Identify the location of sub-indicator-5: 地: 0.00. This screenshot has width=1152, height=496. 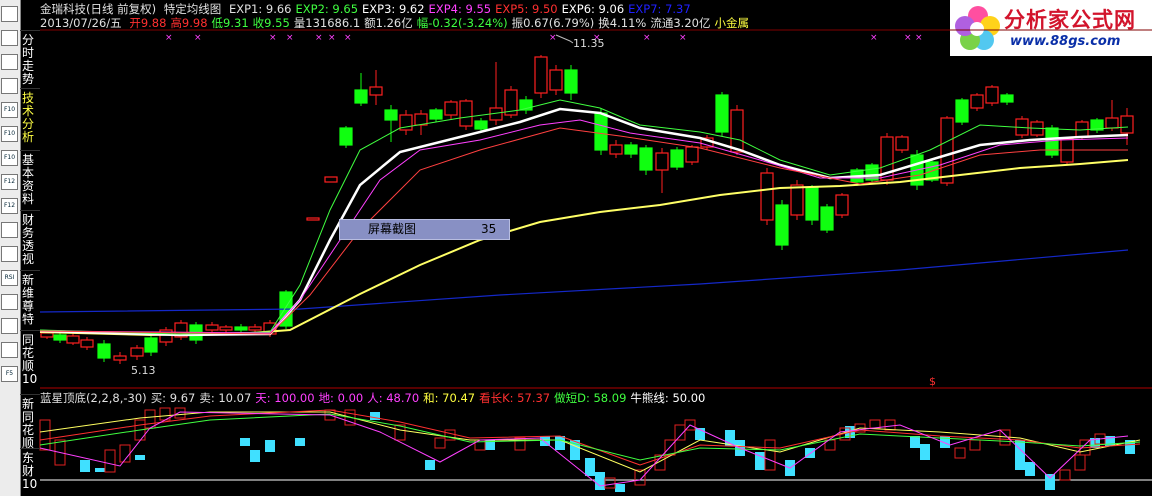
(341, 398).